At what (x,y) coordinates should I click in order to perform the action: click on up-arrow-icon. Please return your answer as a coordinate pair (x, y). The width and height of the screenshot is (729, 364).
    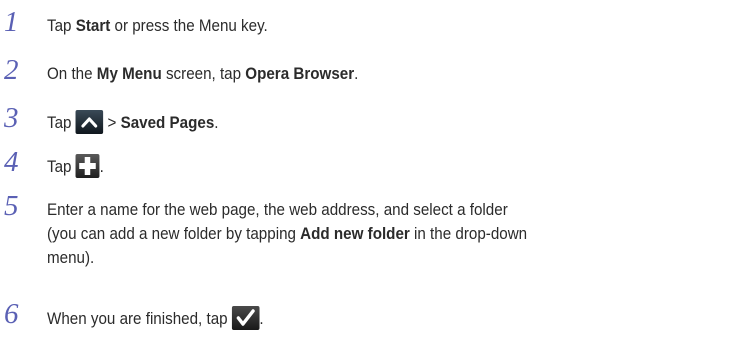
    Looking at the image, I should click on (89, 122).